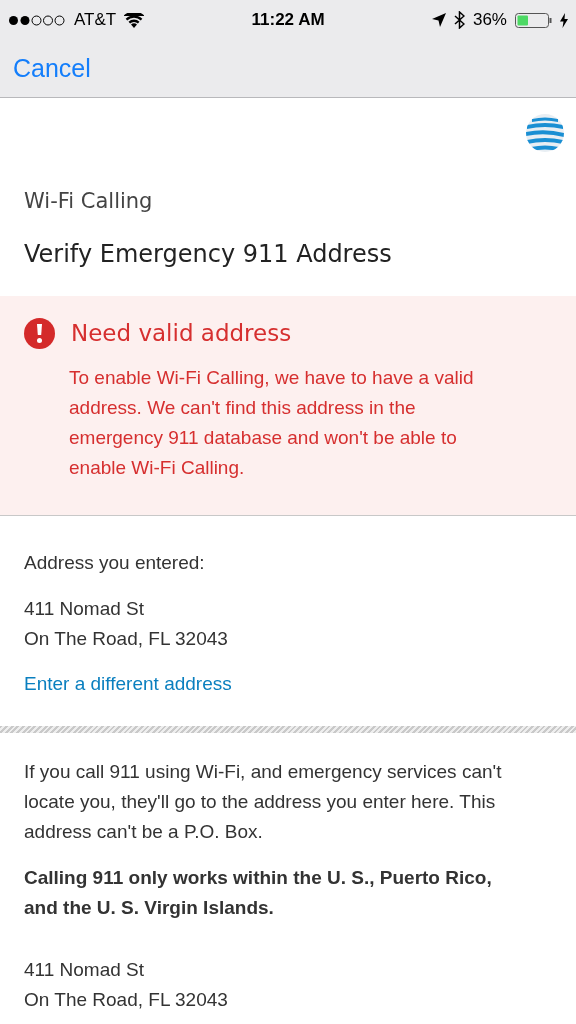  Describe the element at coordinates (288, 20) in the screenshot. I see `status-time: 11:22 AM` at that location.